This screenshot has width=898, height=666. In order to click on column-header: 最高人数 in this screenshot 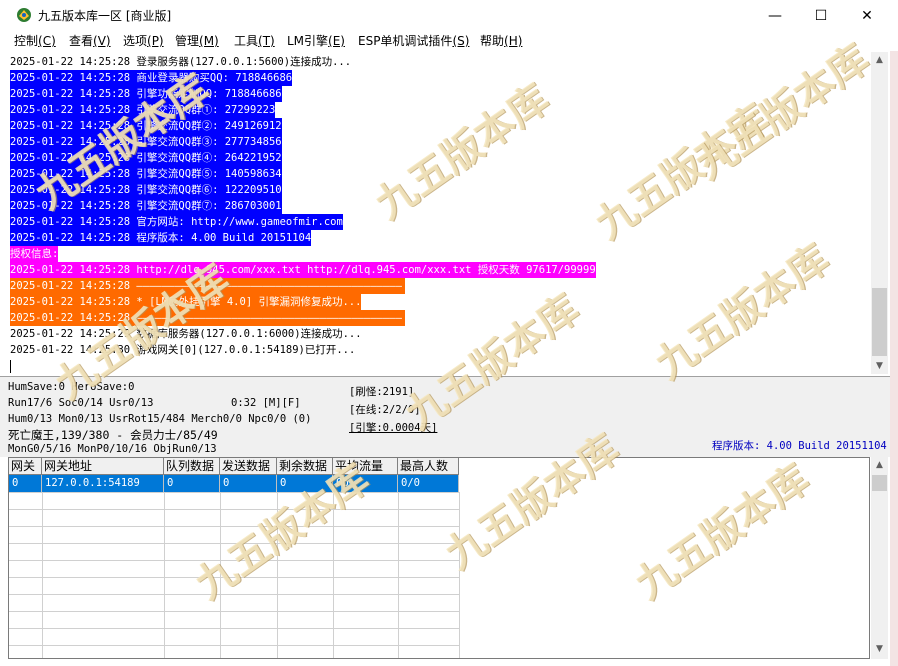, I will do `click(428, 466)`.